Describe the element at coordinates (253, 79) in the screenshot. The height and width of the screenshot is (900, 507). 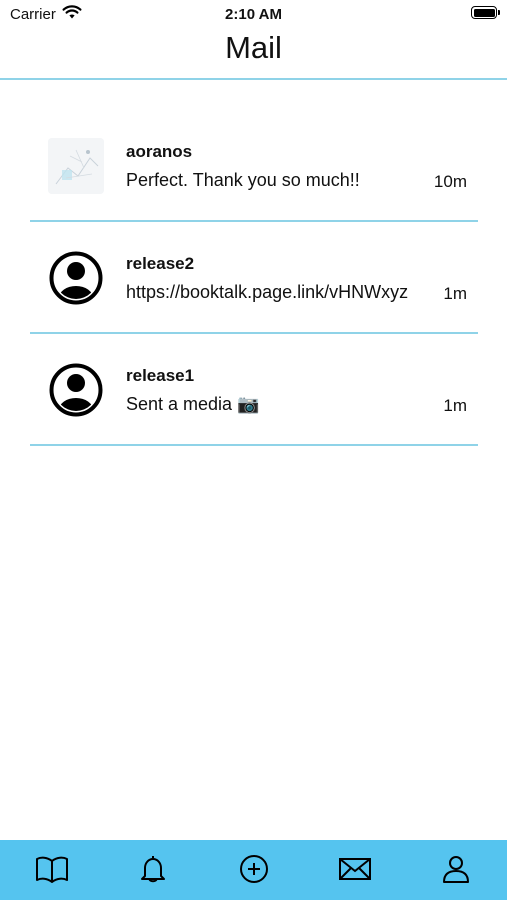
I see `header-divider` at that location.